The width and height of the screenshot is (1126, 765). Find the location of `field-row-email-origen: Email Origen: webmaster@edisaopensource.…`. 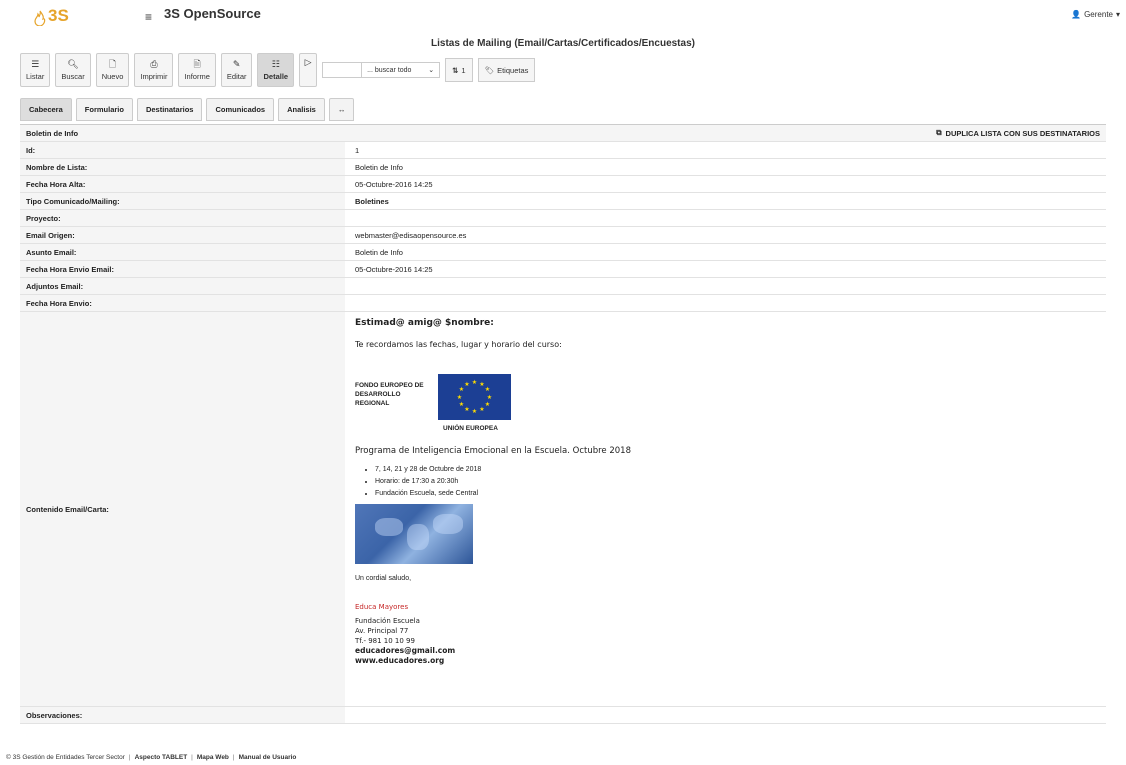

field-row-email-origen: Email Origen: webmaster@edisaopensource.… is located at coordinates (563, 235).